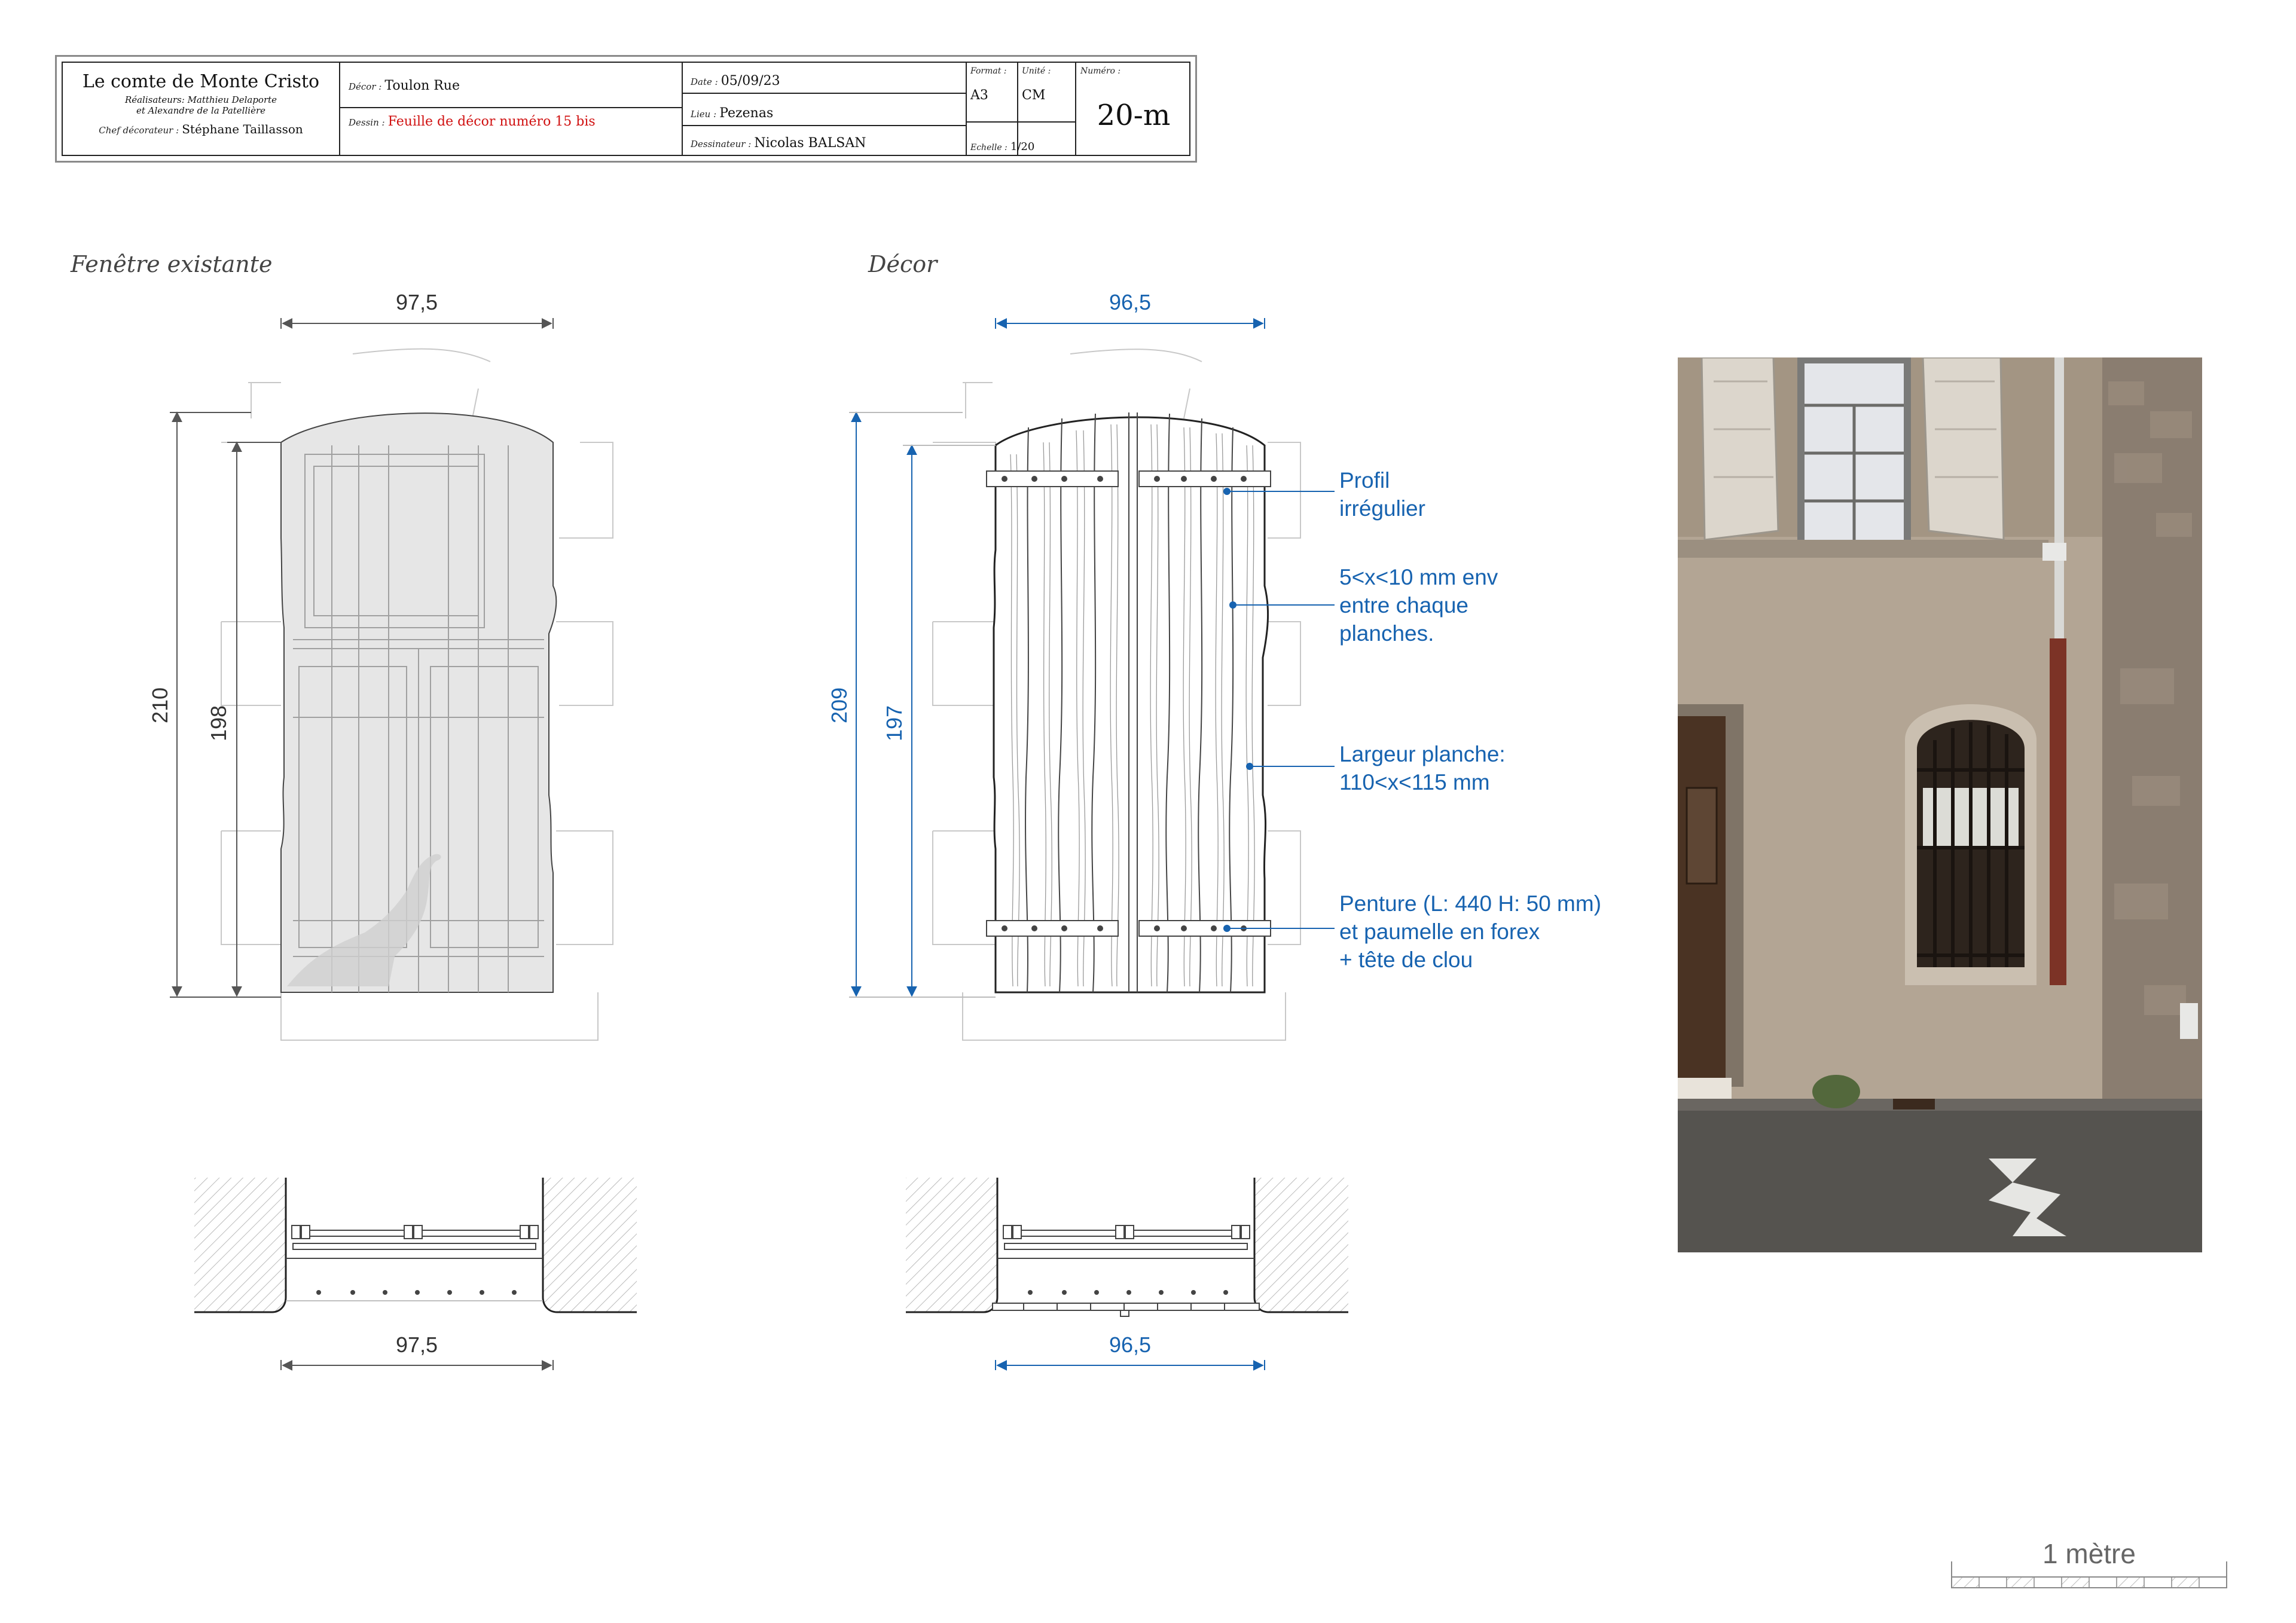 This screenshot has height=1623, width=2296. What do you see at coordinates (380, 666) in the screenshot?
I see `existing-window-elevation: 97,5 210 198` at bounding box center [380, 666].